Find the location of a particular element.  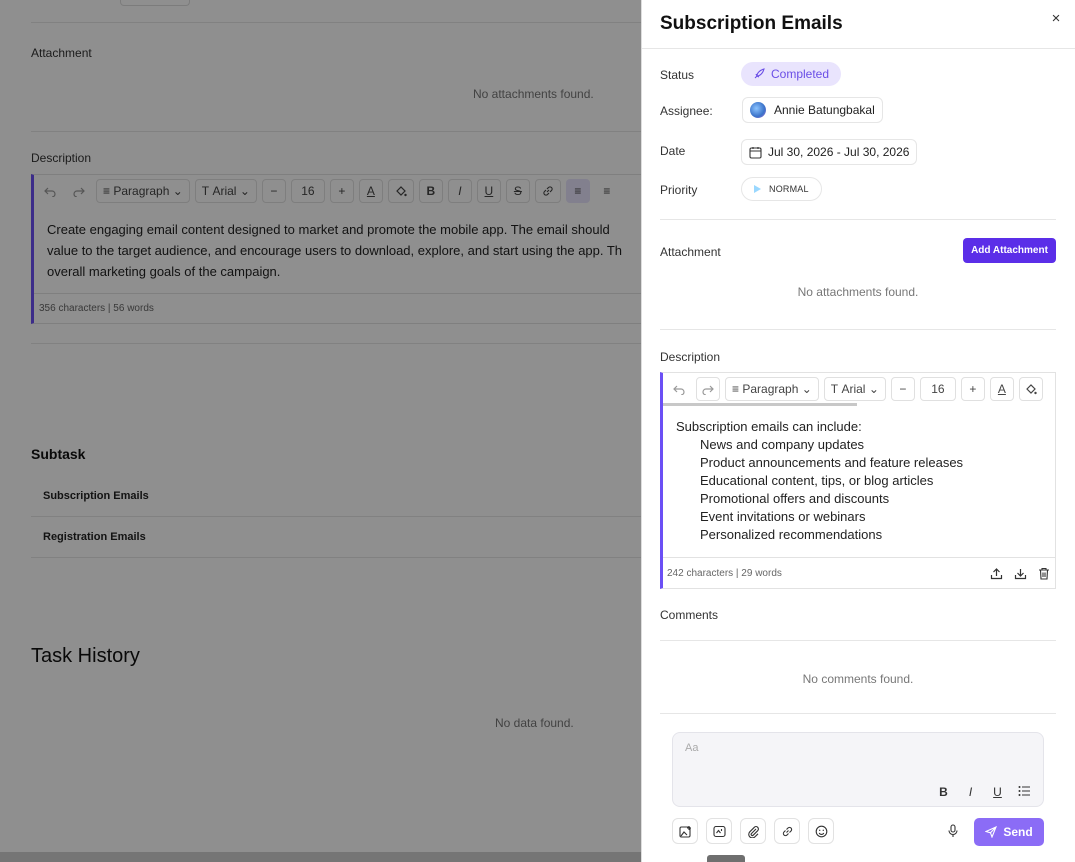

comment-composer: B I U is located at coordinates (858, 769).